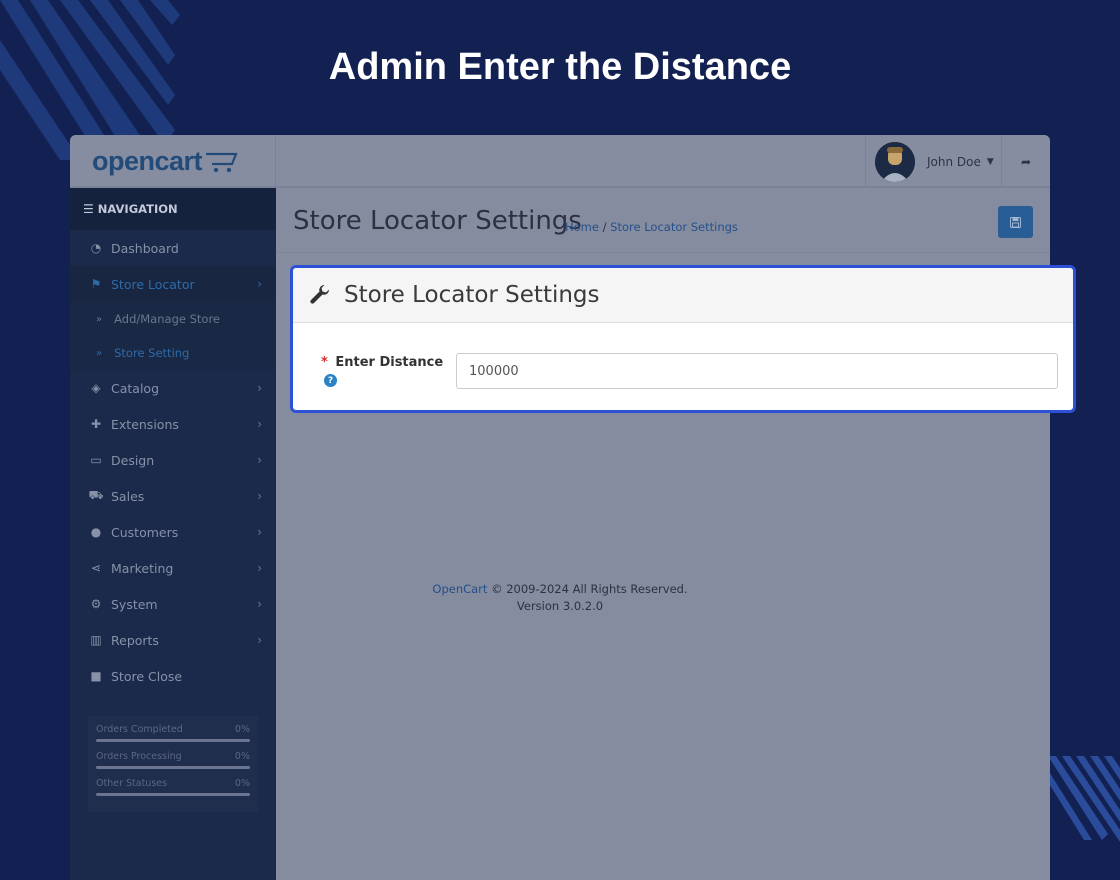  Describe the element at coordinates (173, 787) in the screenshot. I see `stat-other-statuses: Other Statuses 0%` at that location.